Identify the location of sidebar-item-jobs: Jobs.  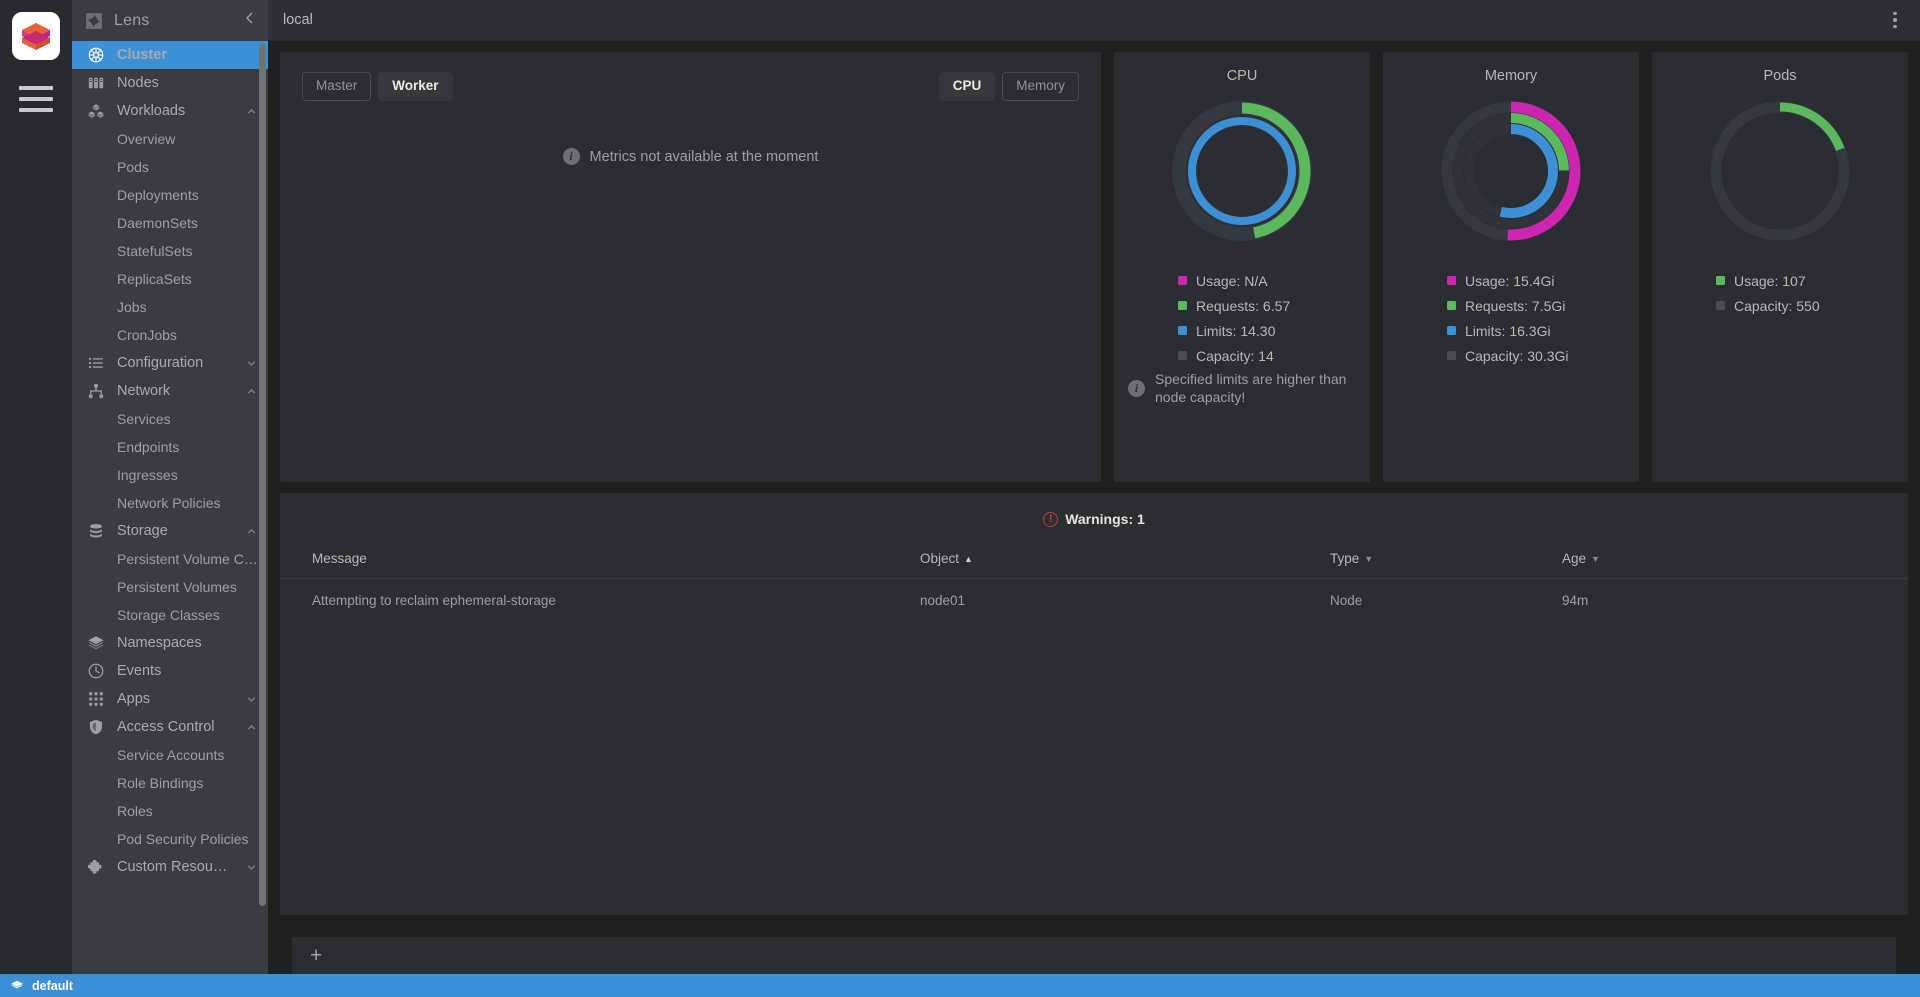
(170, 307).